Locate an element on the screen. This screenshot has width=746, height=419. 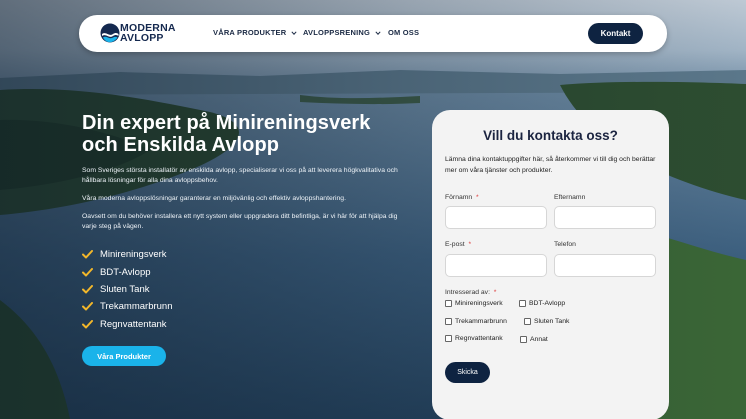
option-label: Annat is located at coordinates (539, 339).